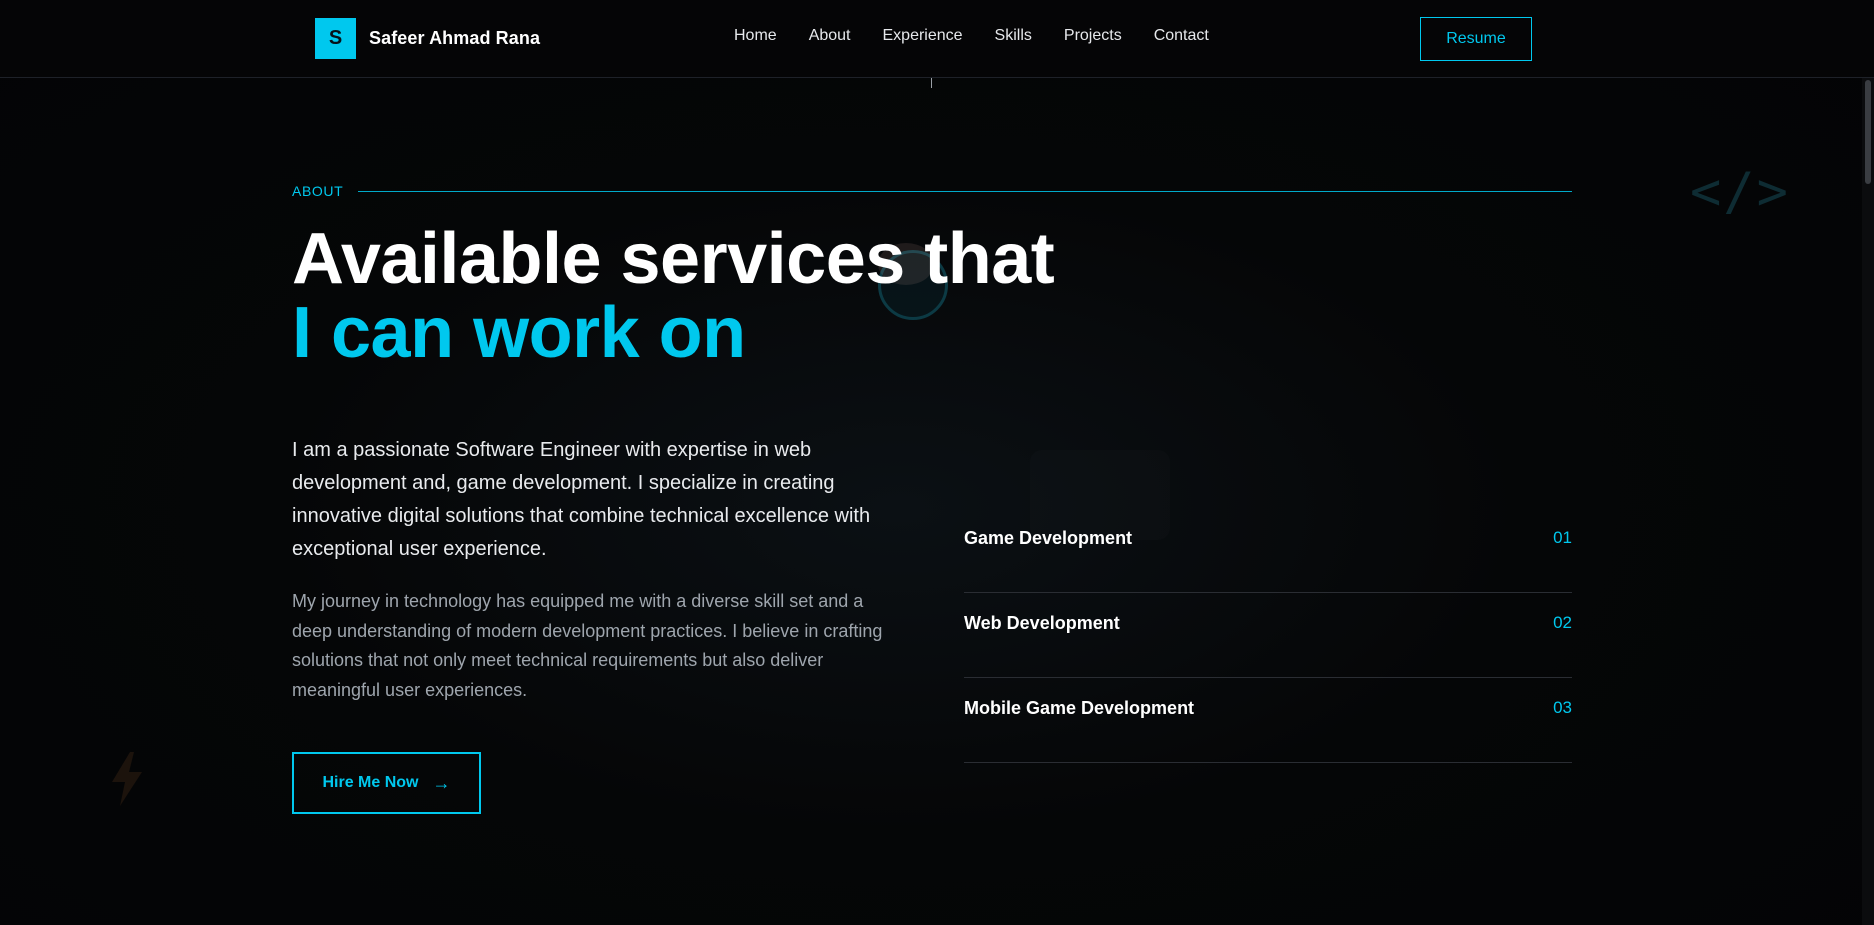 This screenshot has width=1874, height=925. I want to click on nav-link-about: About, so click(830, 36).